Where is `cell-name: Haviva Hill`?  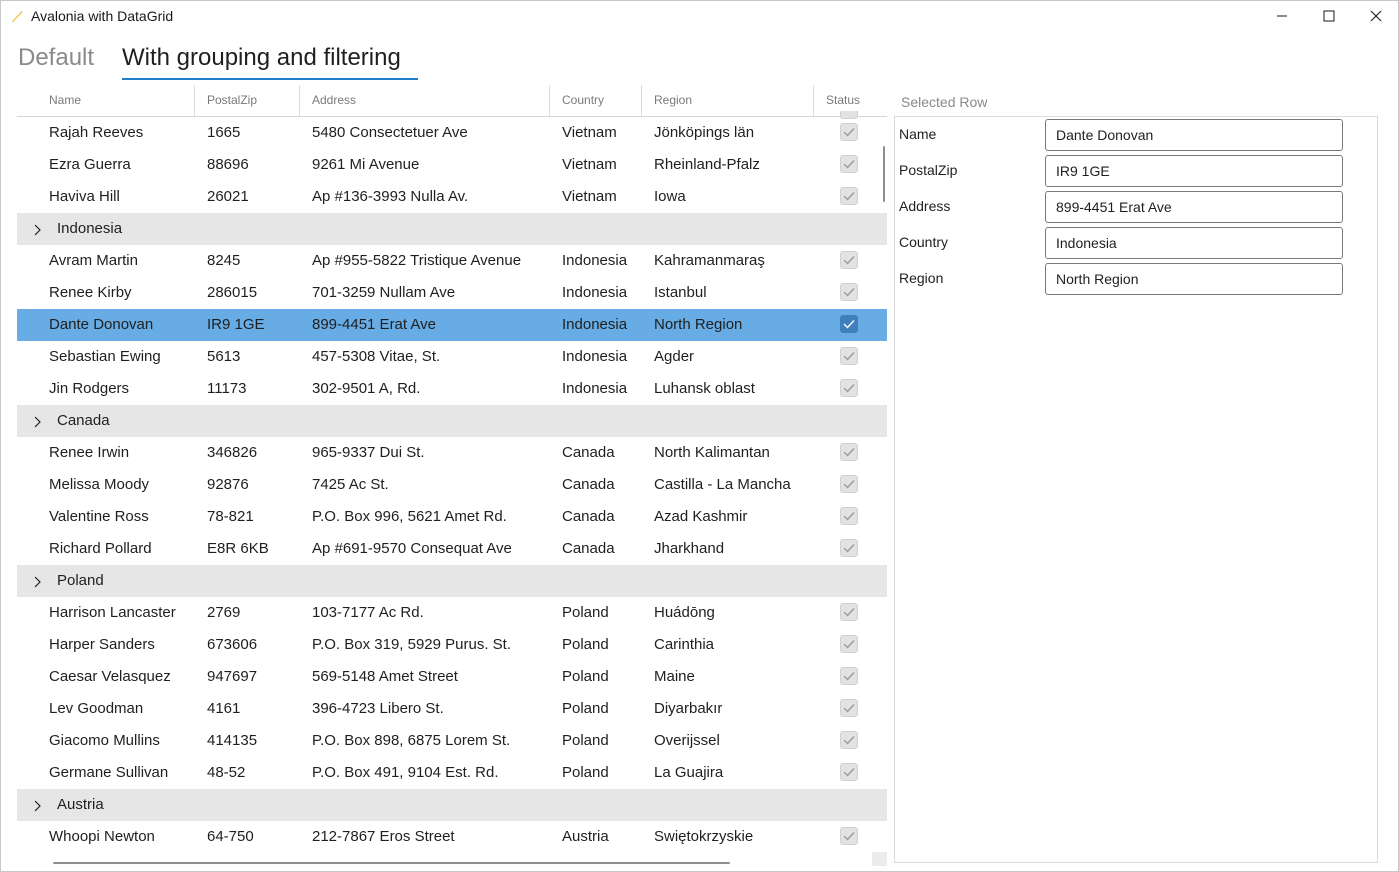 cell-name: Haviva Hill is located at coordinates (84, 196).